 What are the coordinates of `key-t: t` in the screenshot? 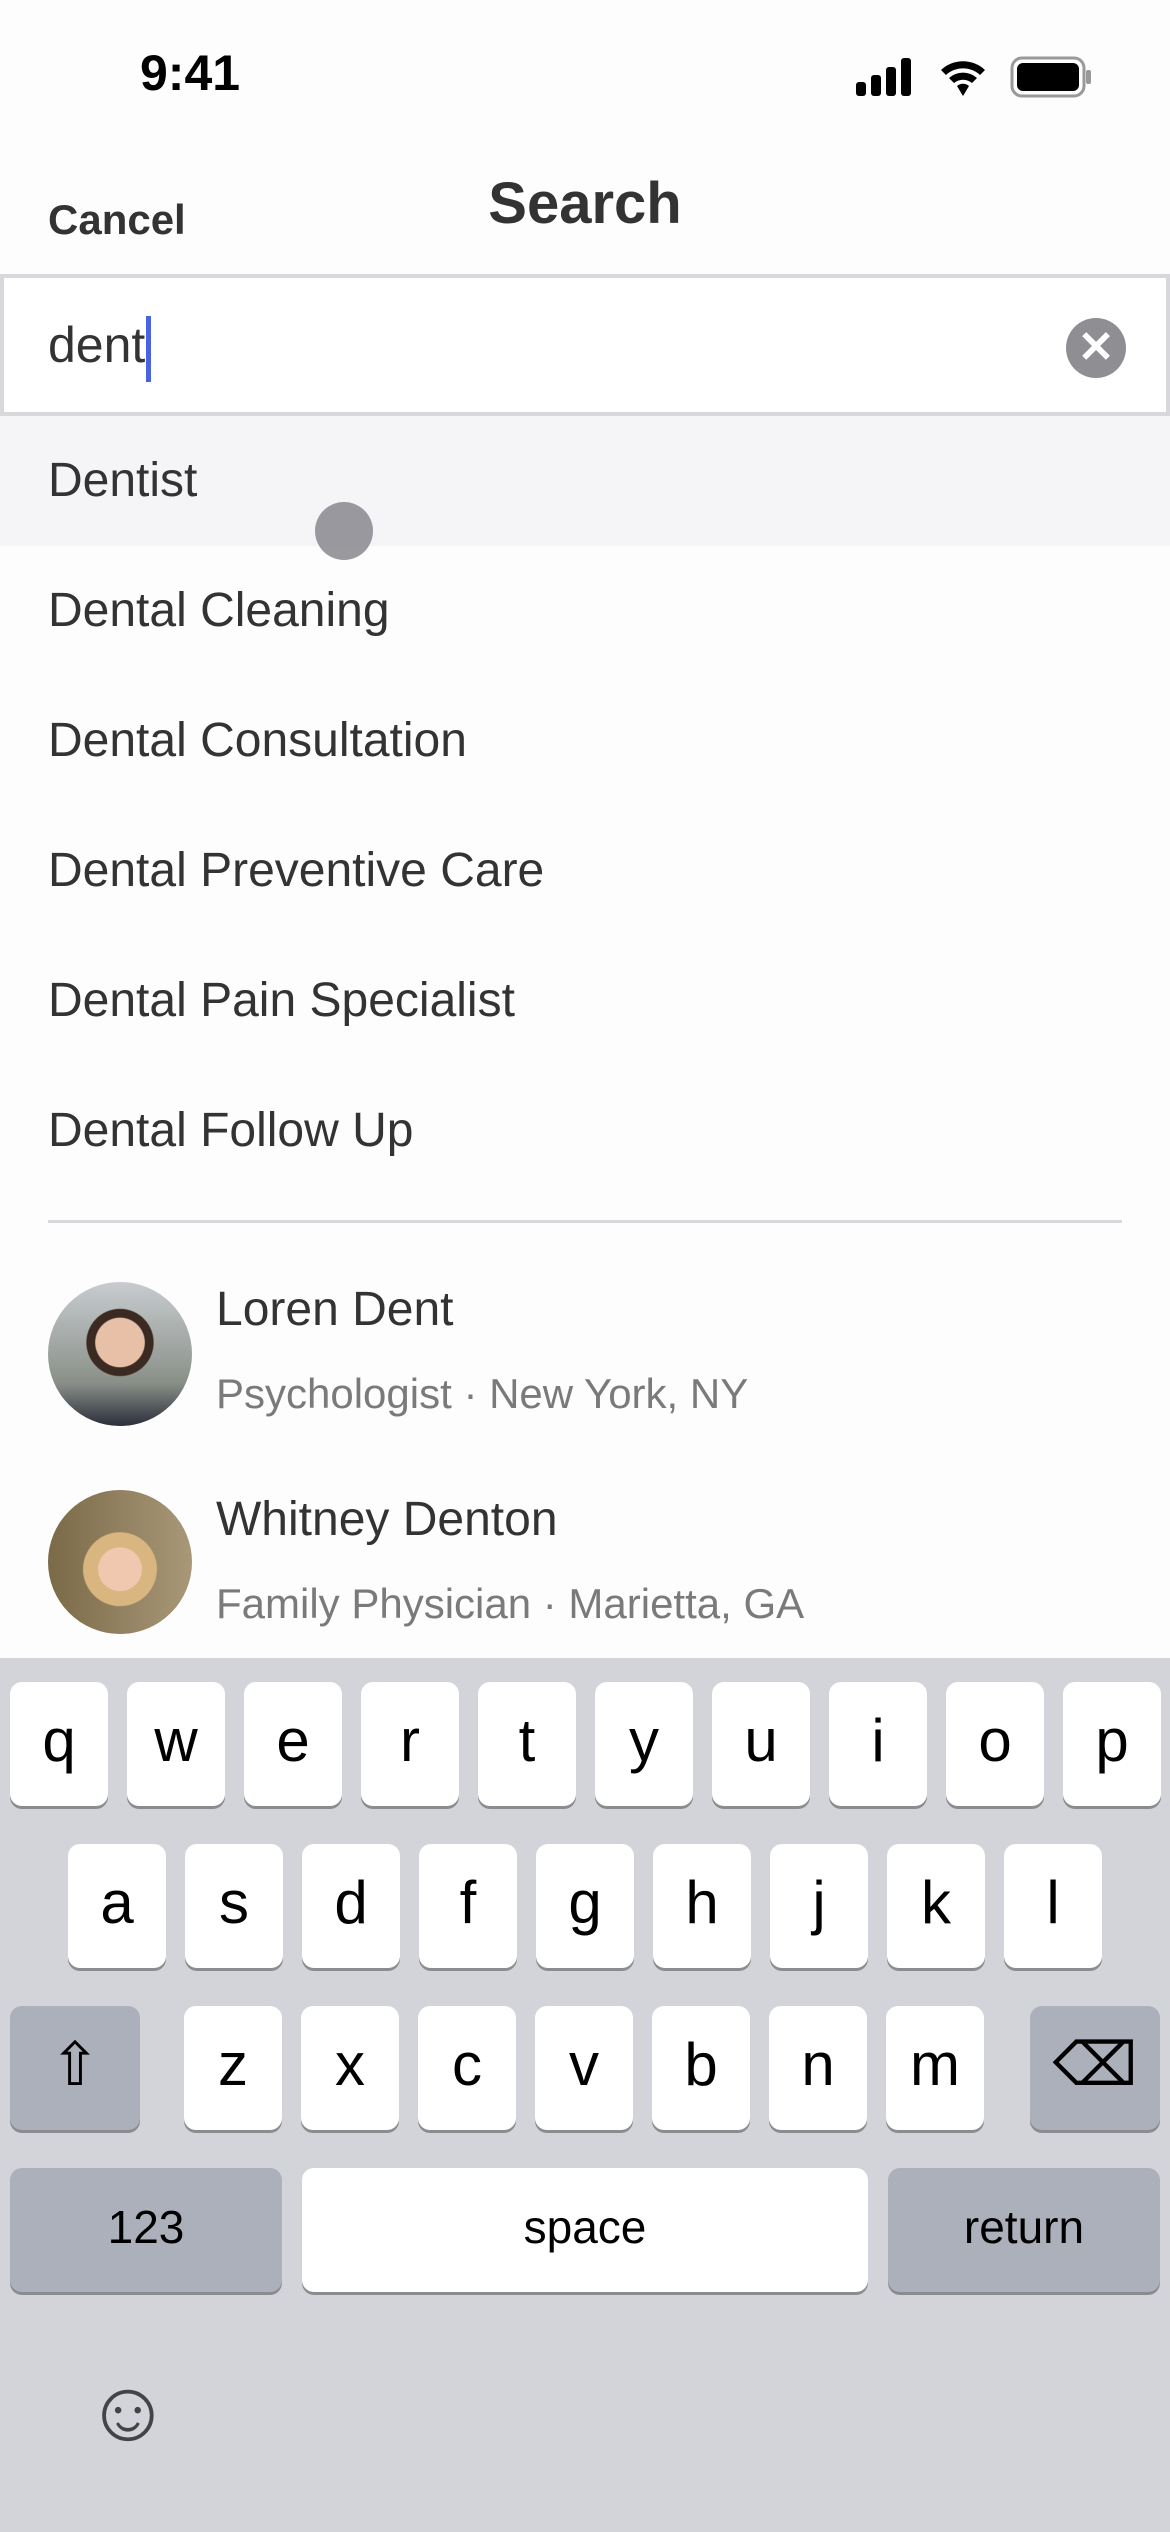 It's located at (527, 1744).